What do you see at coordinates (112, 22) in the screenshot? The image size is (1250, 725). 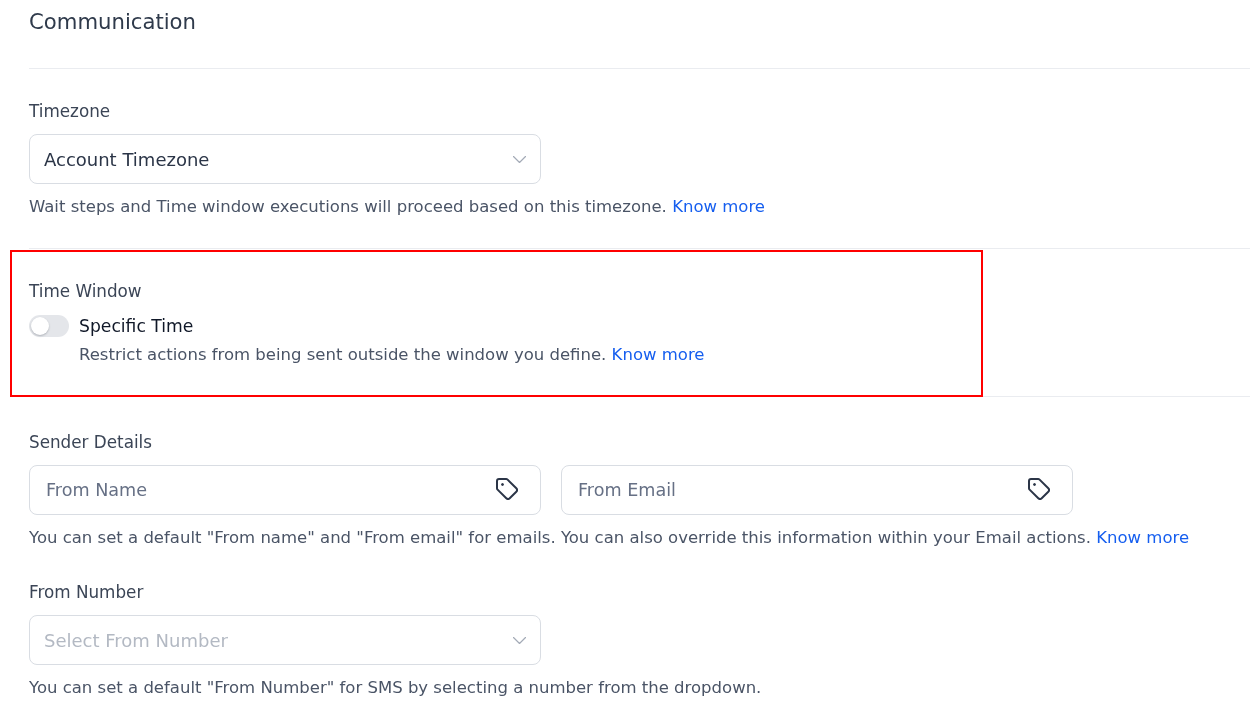 I see `page-title: Communication` at bounding box center [112, 22].